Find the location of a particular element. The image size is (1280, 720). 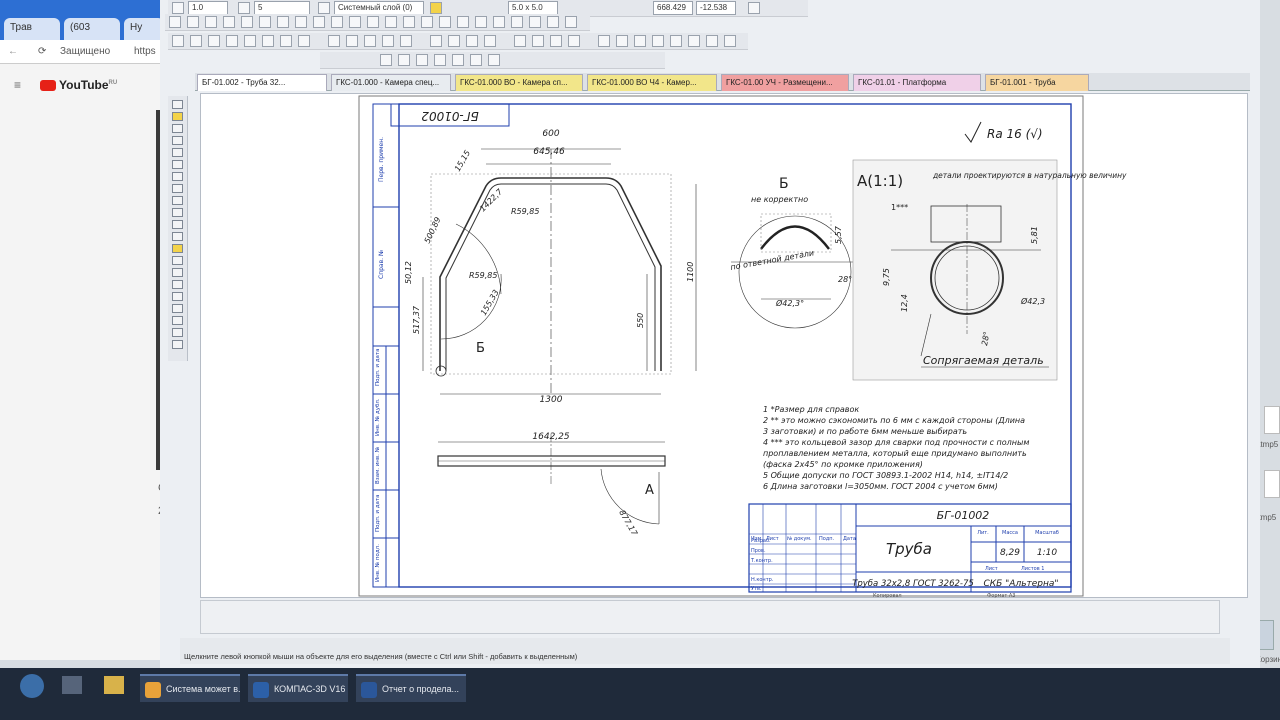

measure-icon is located at coordinates (553, 22).